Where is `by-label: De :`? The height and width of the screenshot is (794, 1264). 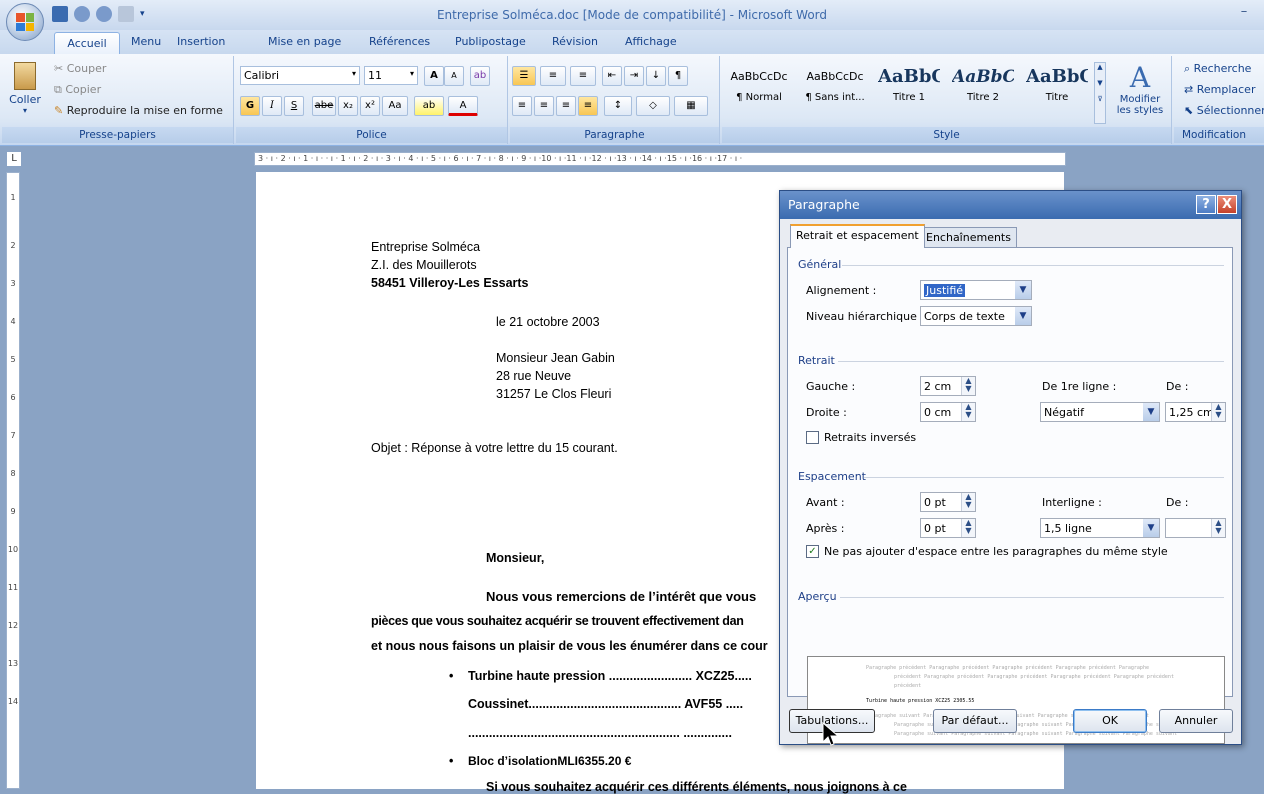 by-label: De : is located at coordinates (1177, 386).